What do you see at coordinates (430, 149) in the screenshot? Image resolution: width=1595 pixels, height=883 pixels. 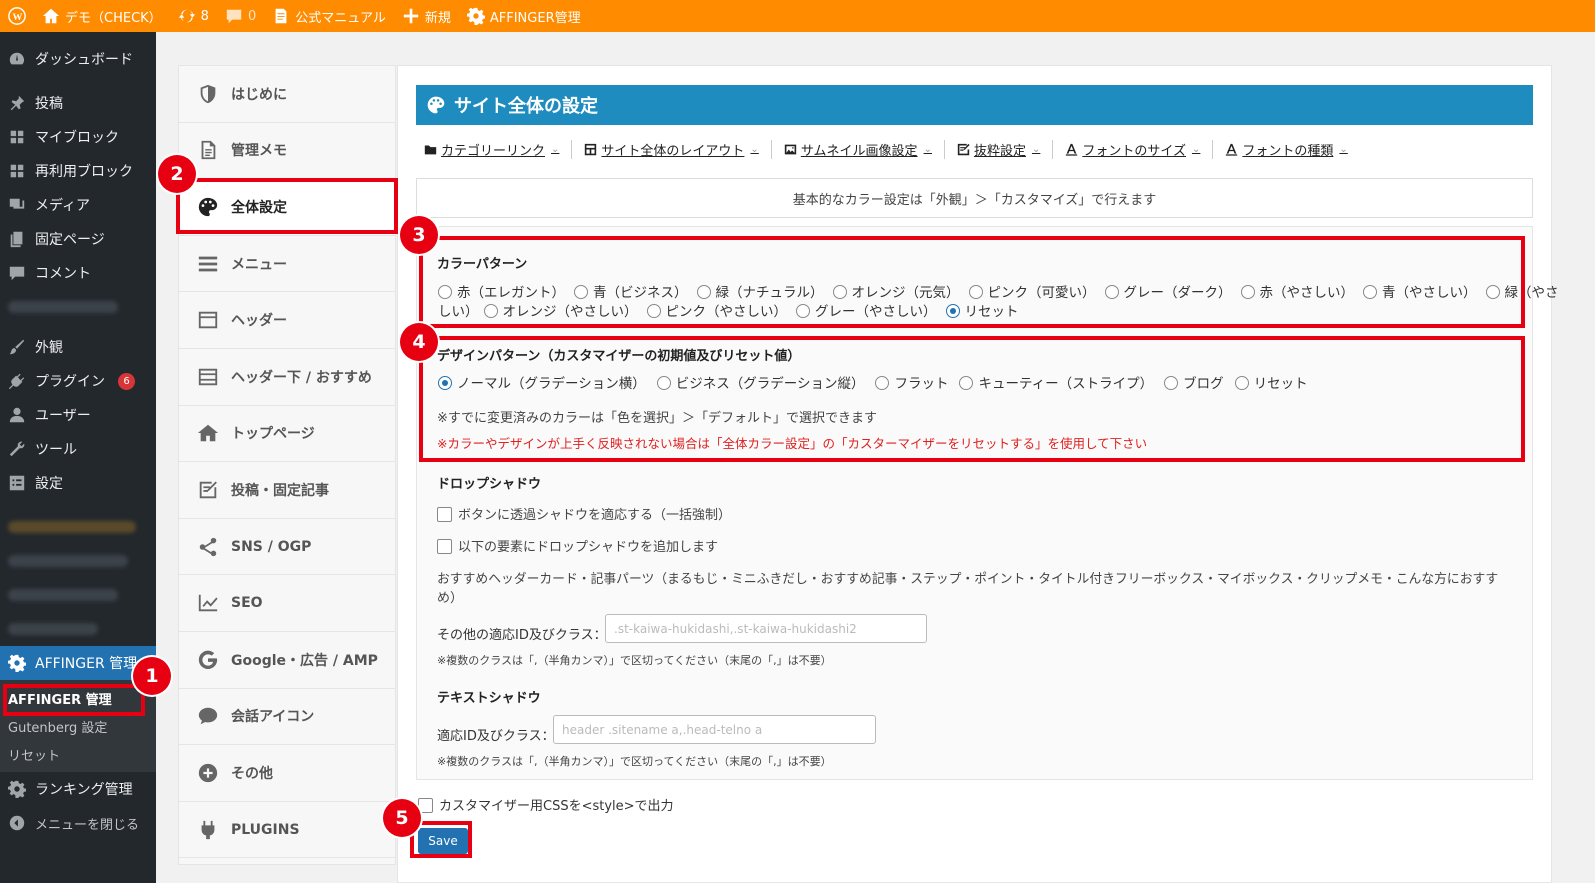 I see `folder-icon` at bounding box center [430, 149].